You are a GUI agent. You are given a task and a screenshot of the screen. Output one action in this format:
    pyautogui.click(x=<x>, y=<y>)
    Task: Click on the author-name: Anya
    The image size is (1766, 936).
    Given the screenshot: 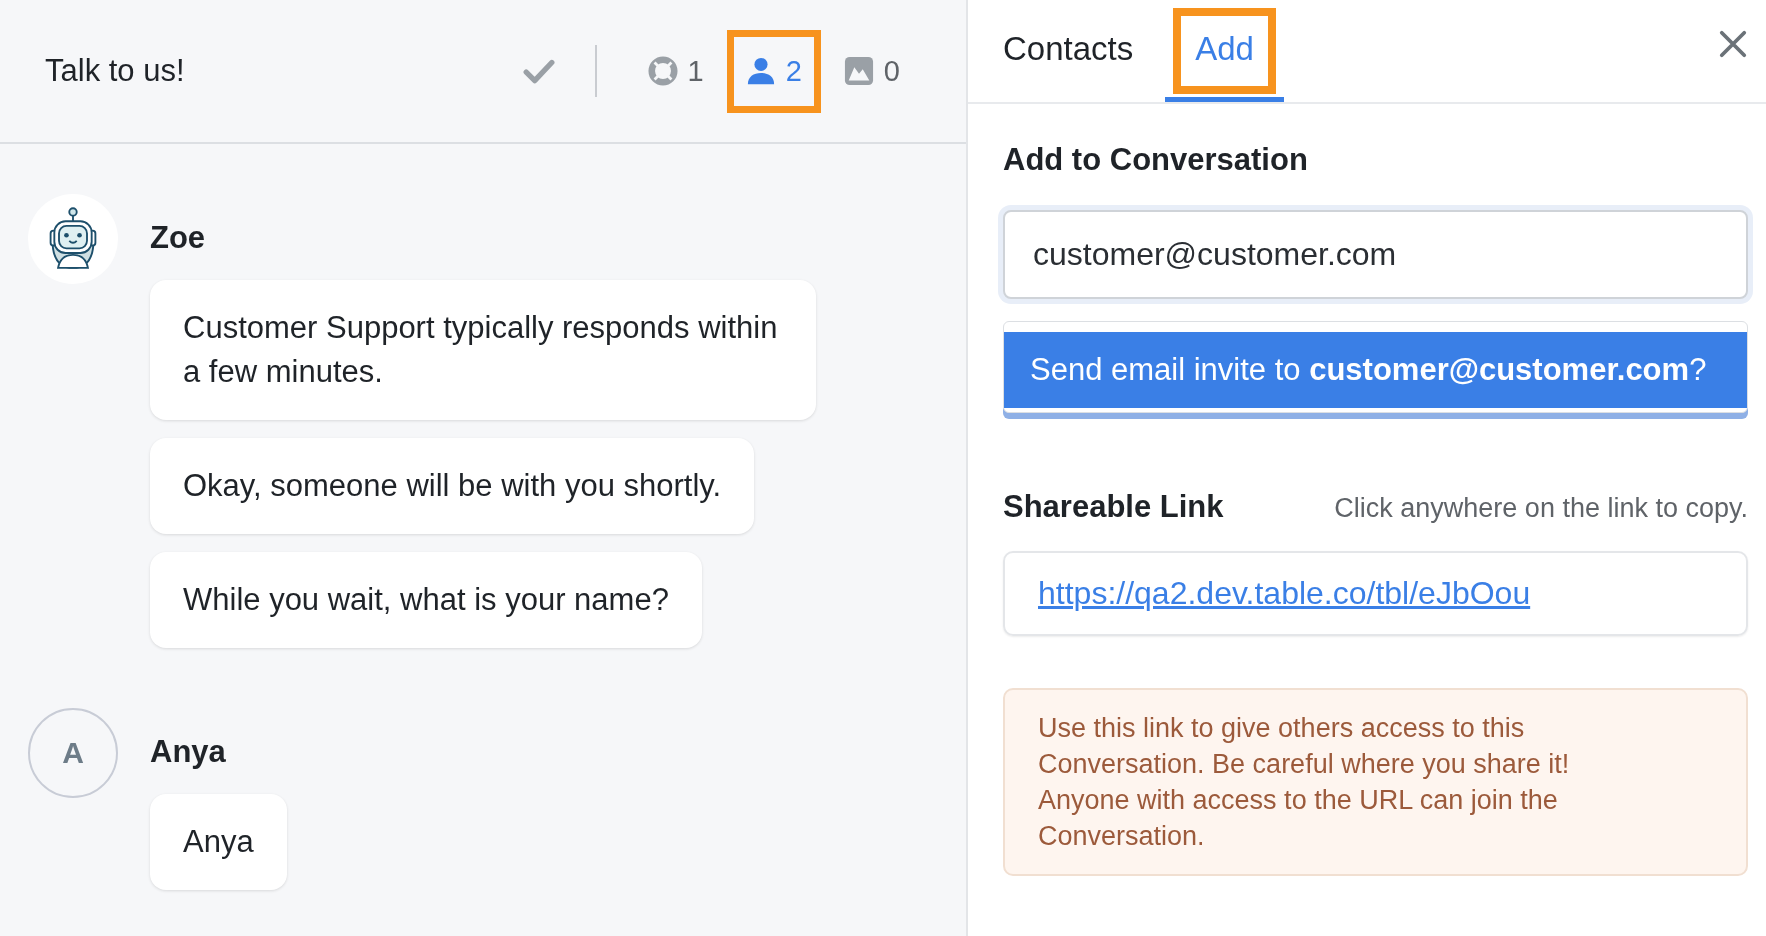 What is the action you would take?
    pyautogui.click(x=188, y=752)
    